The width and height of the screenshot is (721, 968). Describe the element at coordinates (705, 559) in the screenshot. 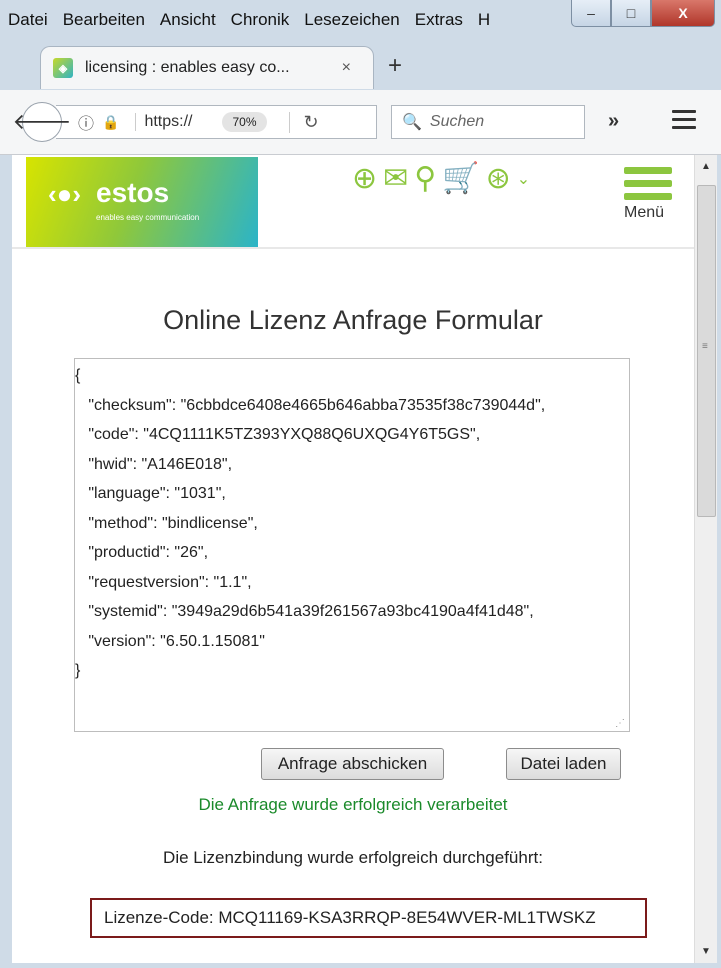

I see `vertical-scrollbar: ▲ ≡ ▼` at that location.